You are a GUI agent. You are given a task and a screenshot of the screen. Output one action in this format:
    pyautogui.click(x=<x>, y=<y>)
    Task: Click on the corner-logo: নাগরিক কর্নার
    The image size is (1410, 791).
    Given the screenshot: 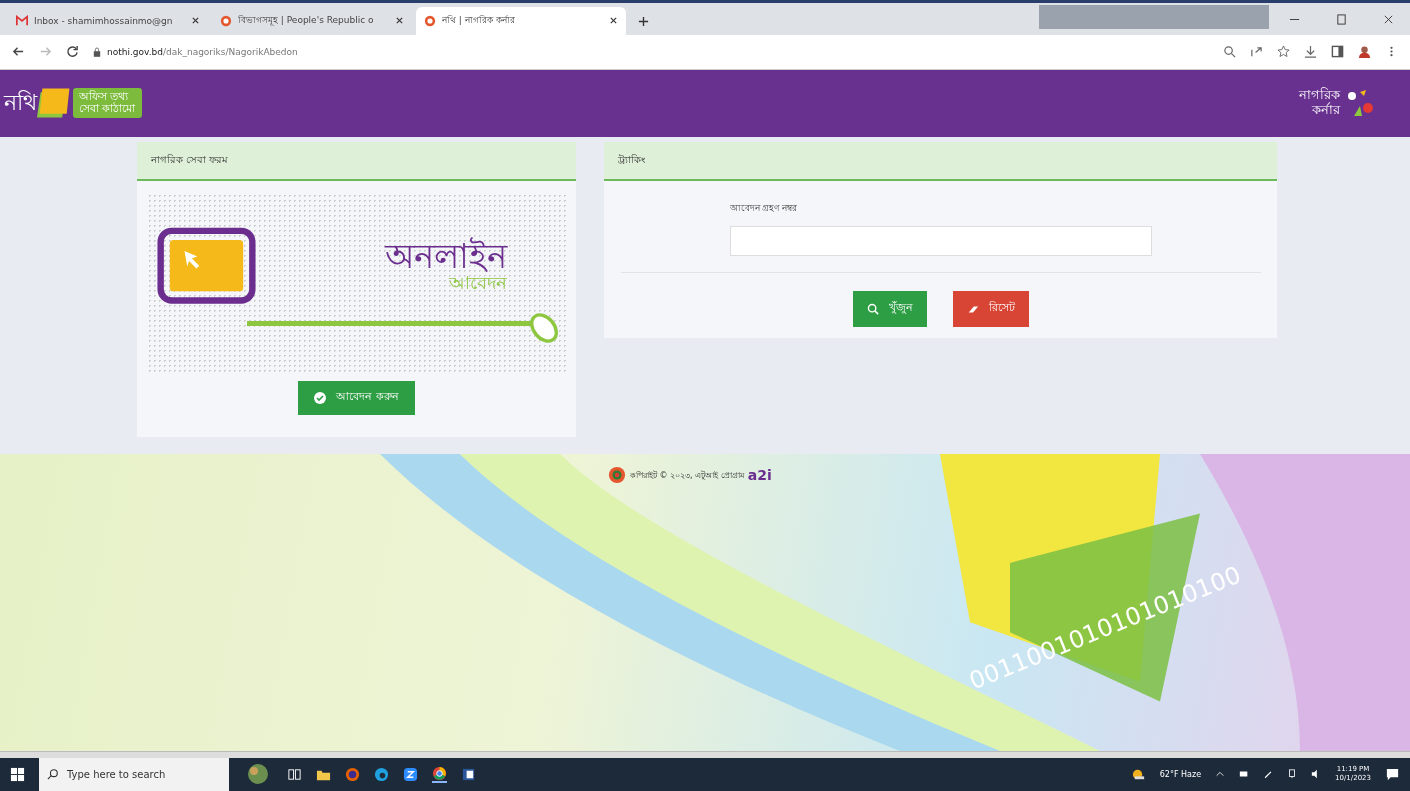 What is the action you would take?
    pyautogui.click(x=1336, y=103)
    